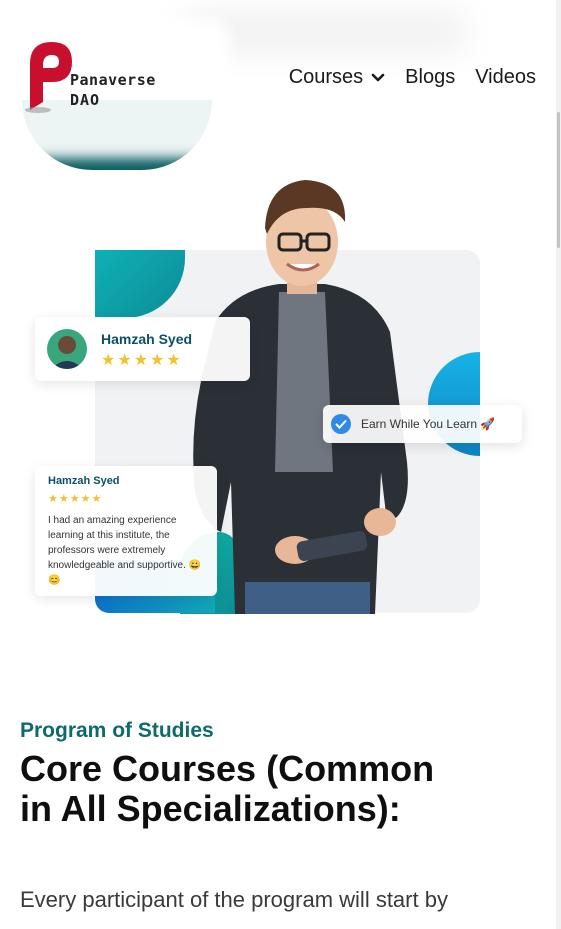 This screenshot has height=929, width=561. Describe the element at coordinates (341, 424) in the screenshot. I see `checkmark-icon` at that location.